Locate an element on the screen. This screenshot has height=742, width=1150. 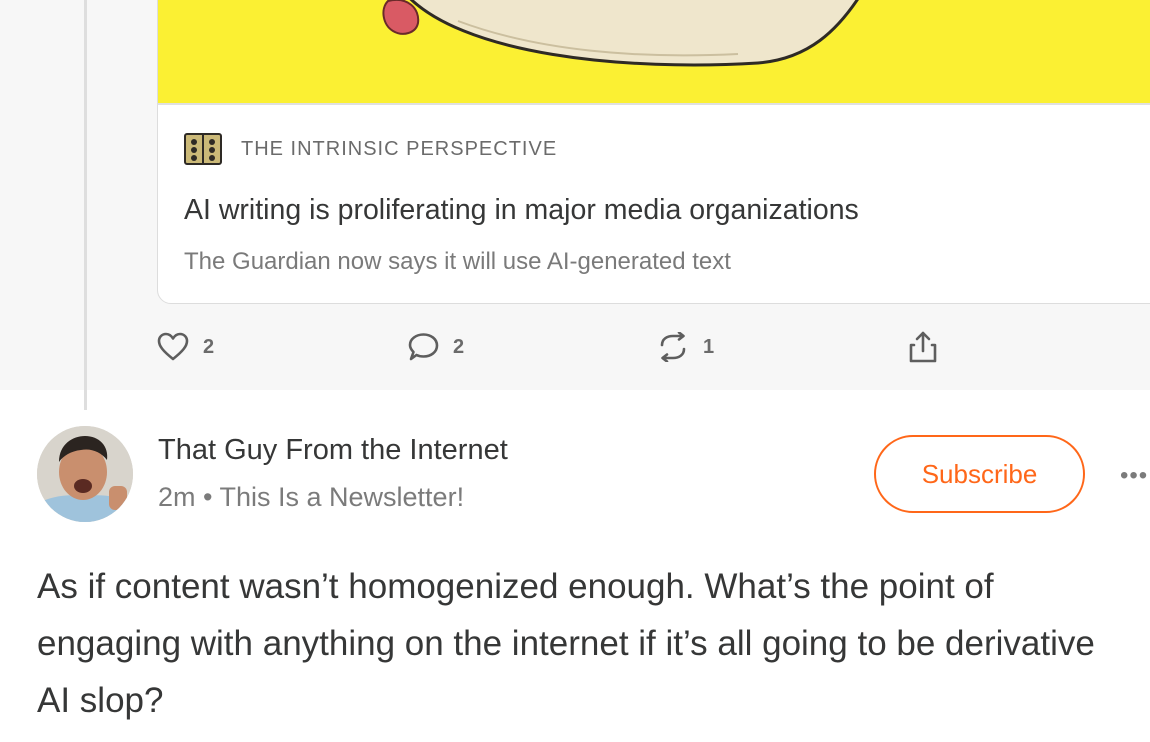
like-button: 2 is located at coordinates (185, 347).